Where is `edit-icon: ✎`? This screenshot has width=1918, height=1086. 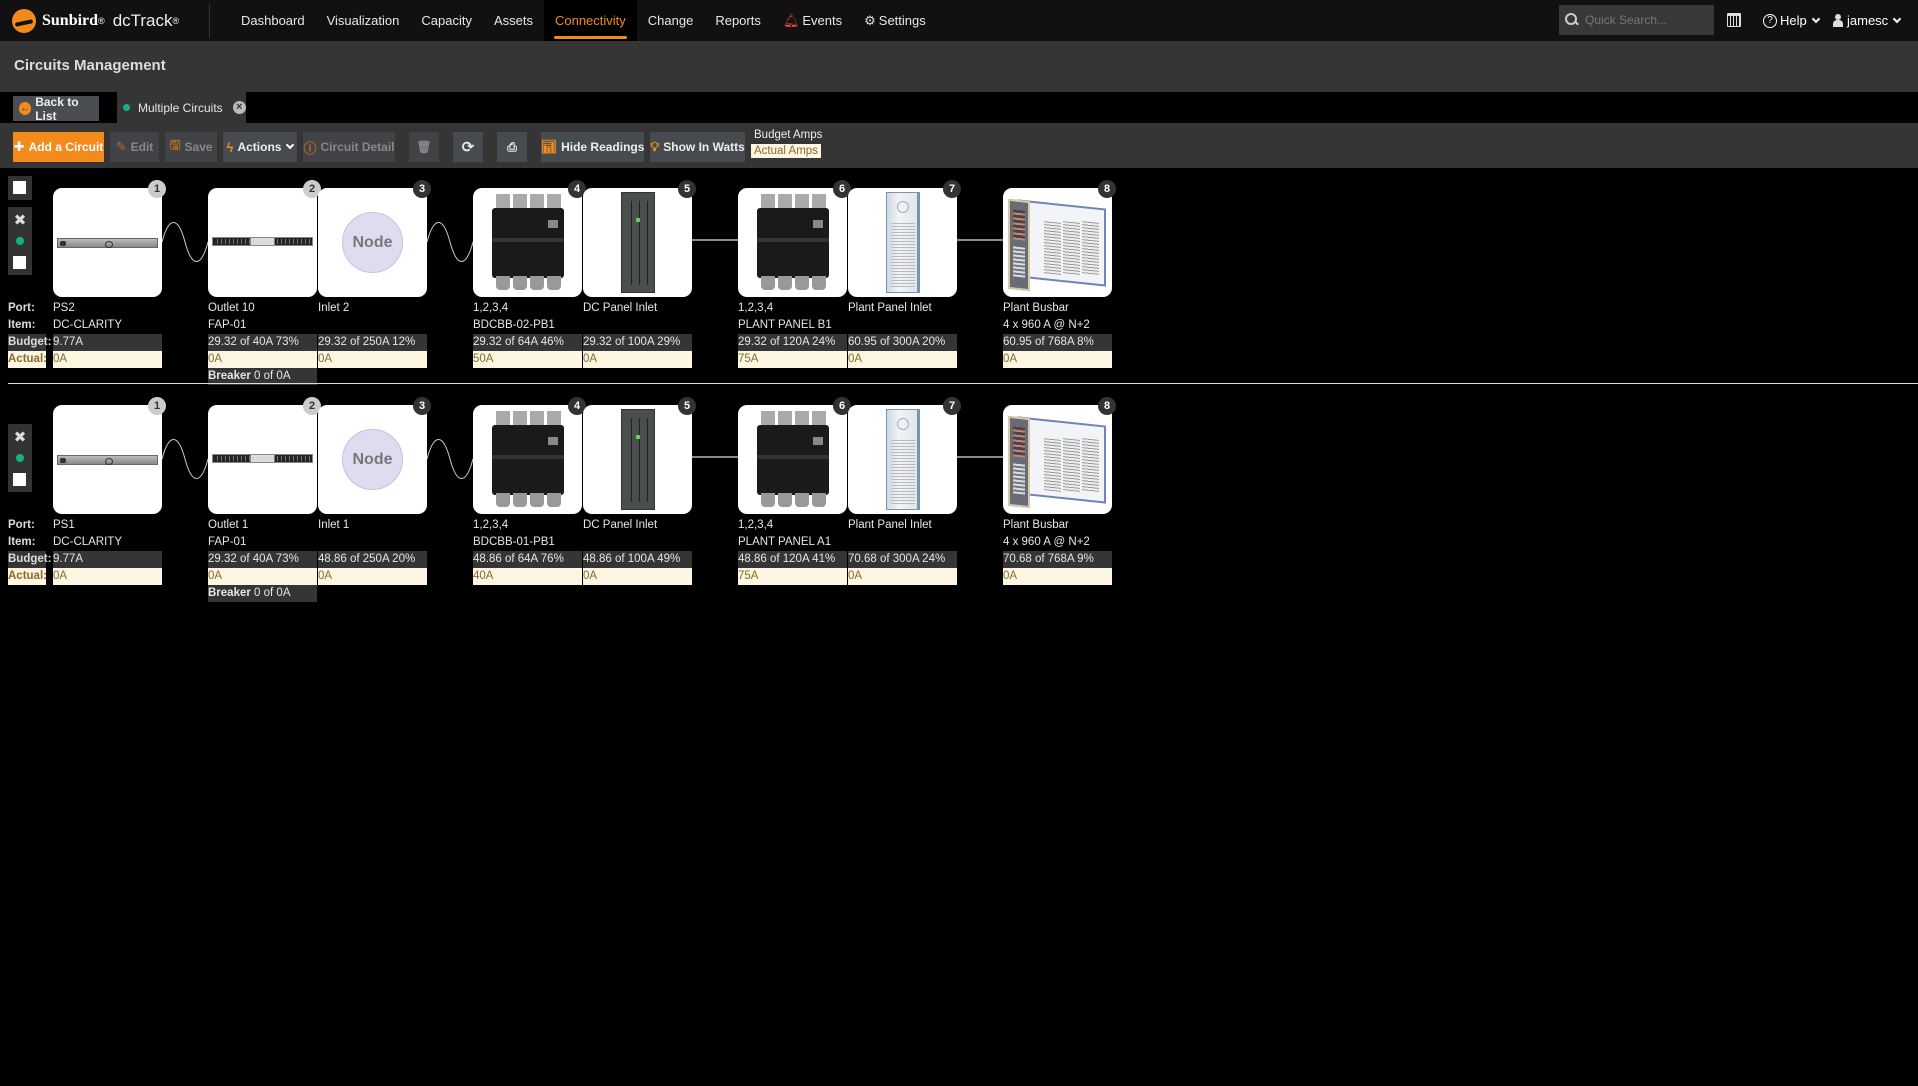
edit-icon: ✎ is located at coordinates (121, 146).